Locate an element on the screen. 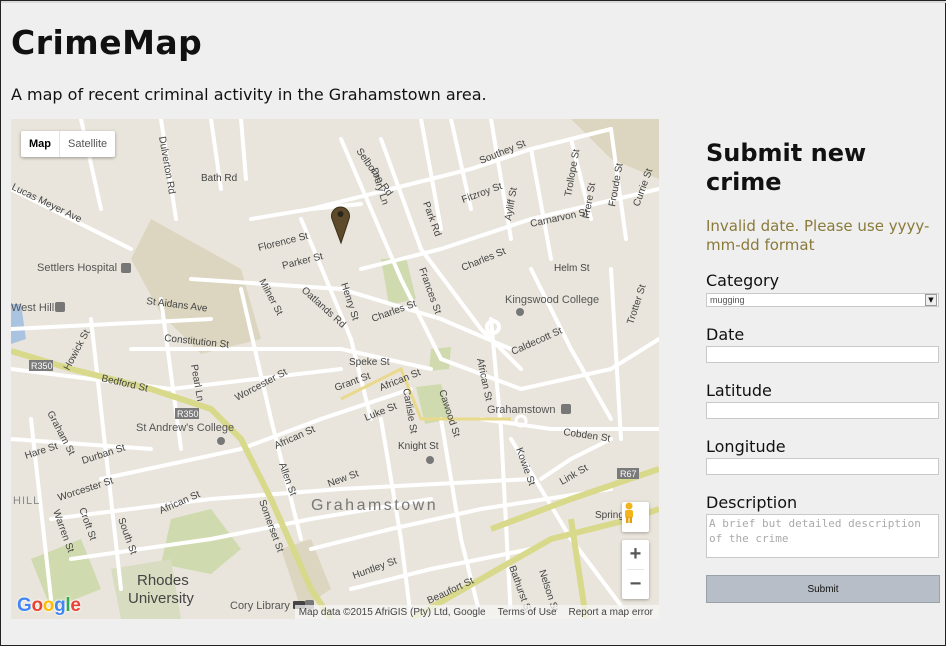 Image resolution: width=946 pixels, height=646 pixels. label-spring: Spring is located at coordinates (609, 515).